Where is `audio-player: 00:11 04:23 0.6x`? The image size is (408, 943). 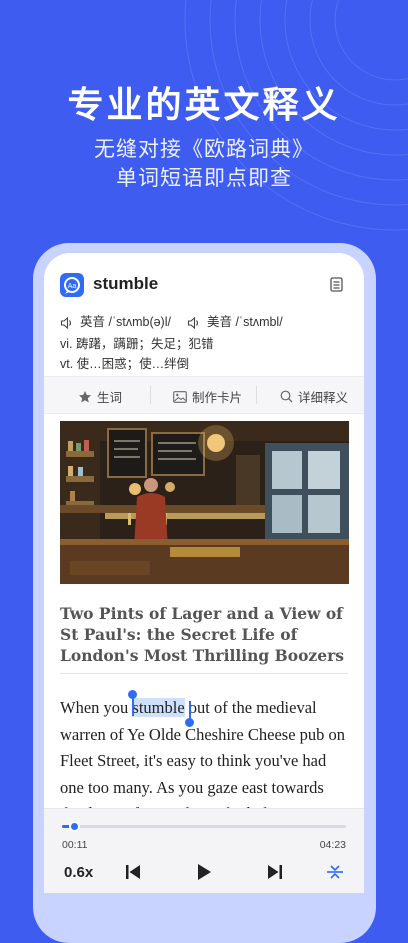 audio-player: 00:11 04:23 0.6x is located at coordinates (204, 850).